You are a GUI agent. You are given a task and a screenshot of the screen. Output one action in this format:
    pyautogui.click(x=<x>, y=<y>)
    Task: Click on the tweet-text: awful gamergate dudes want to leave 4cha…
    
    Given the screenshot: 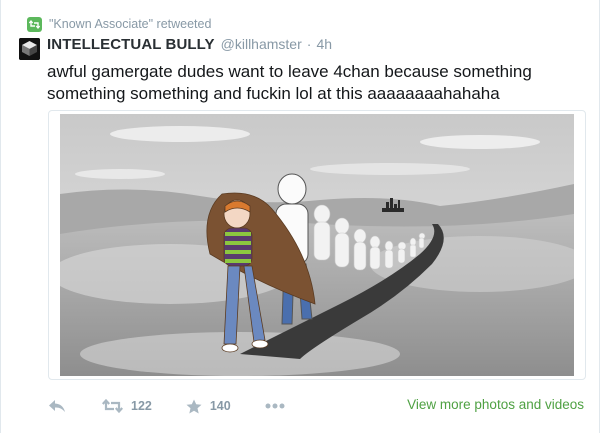 What is the action you would take?
    pyautogui.click(x=289, y=82)
    